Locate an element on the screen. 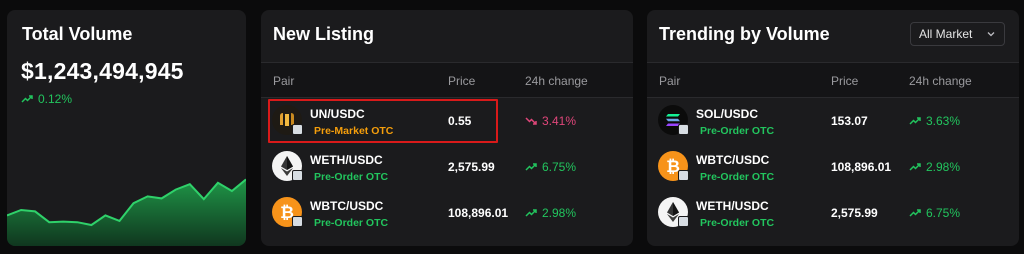  market-select: All Market is located at coordinates (957, 34).